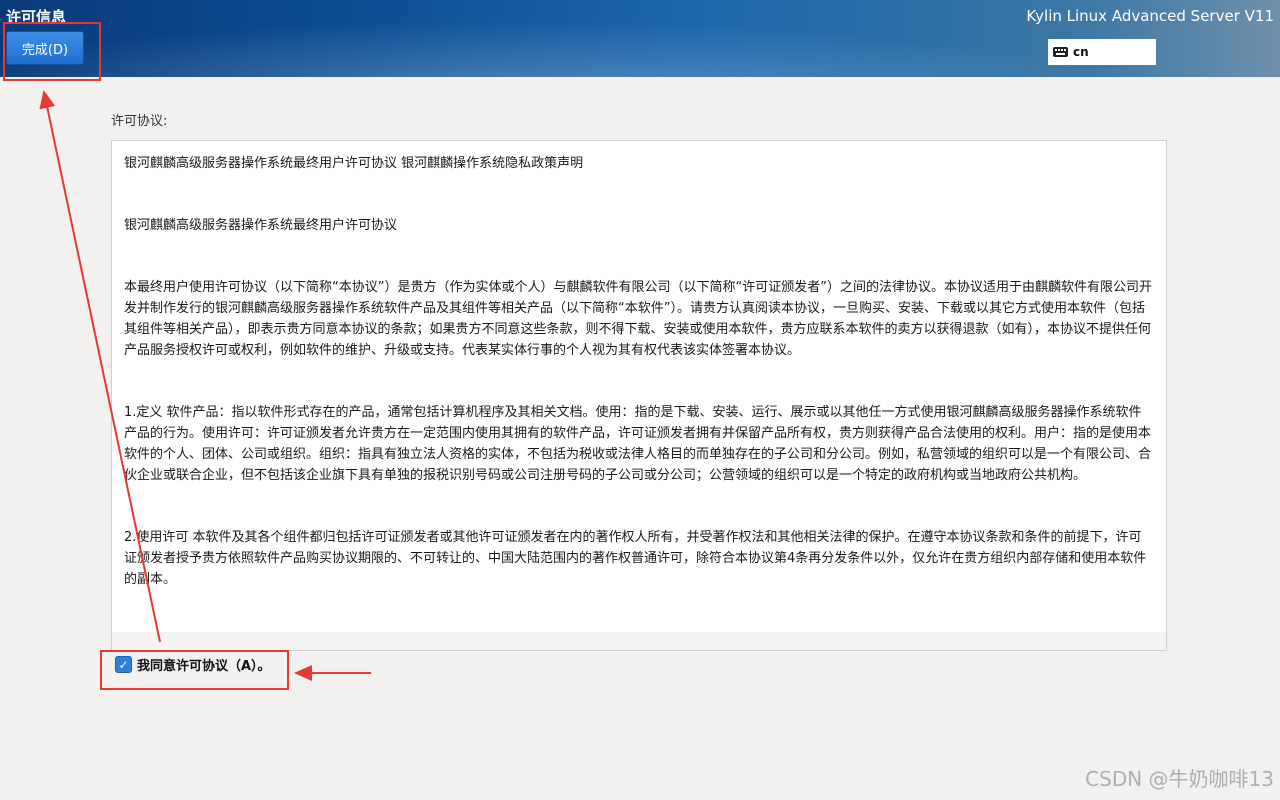 The height and width of the screenshot is (800, 1280). What do you see at coordinates (100, 366) in the screenshot?
I see `annotation-arrow-up` at bounding box center [100, 366].